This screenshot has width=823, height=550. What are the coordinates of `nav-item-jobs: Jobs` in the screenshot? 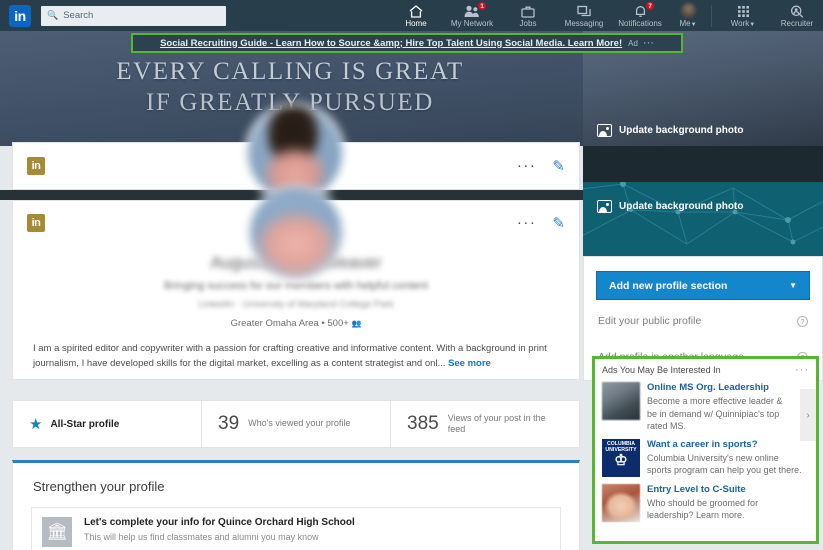 It's located at (528, 15).